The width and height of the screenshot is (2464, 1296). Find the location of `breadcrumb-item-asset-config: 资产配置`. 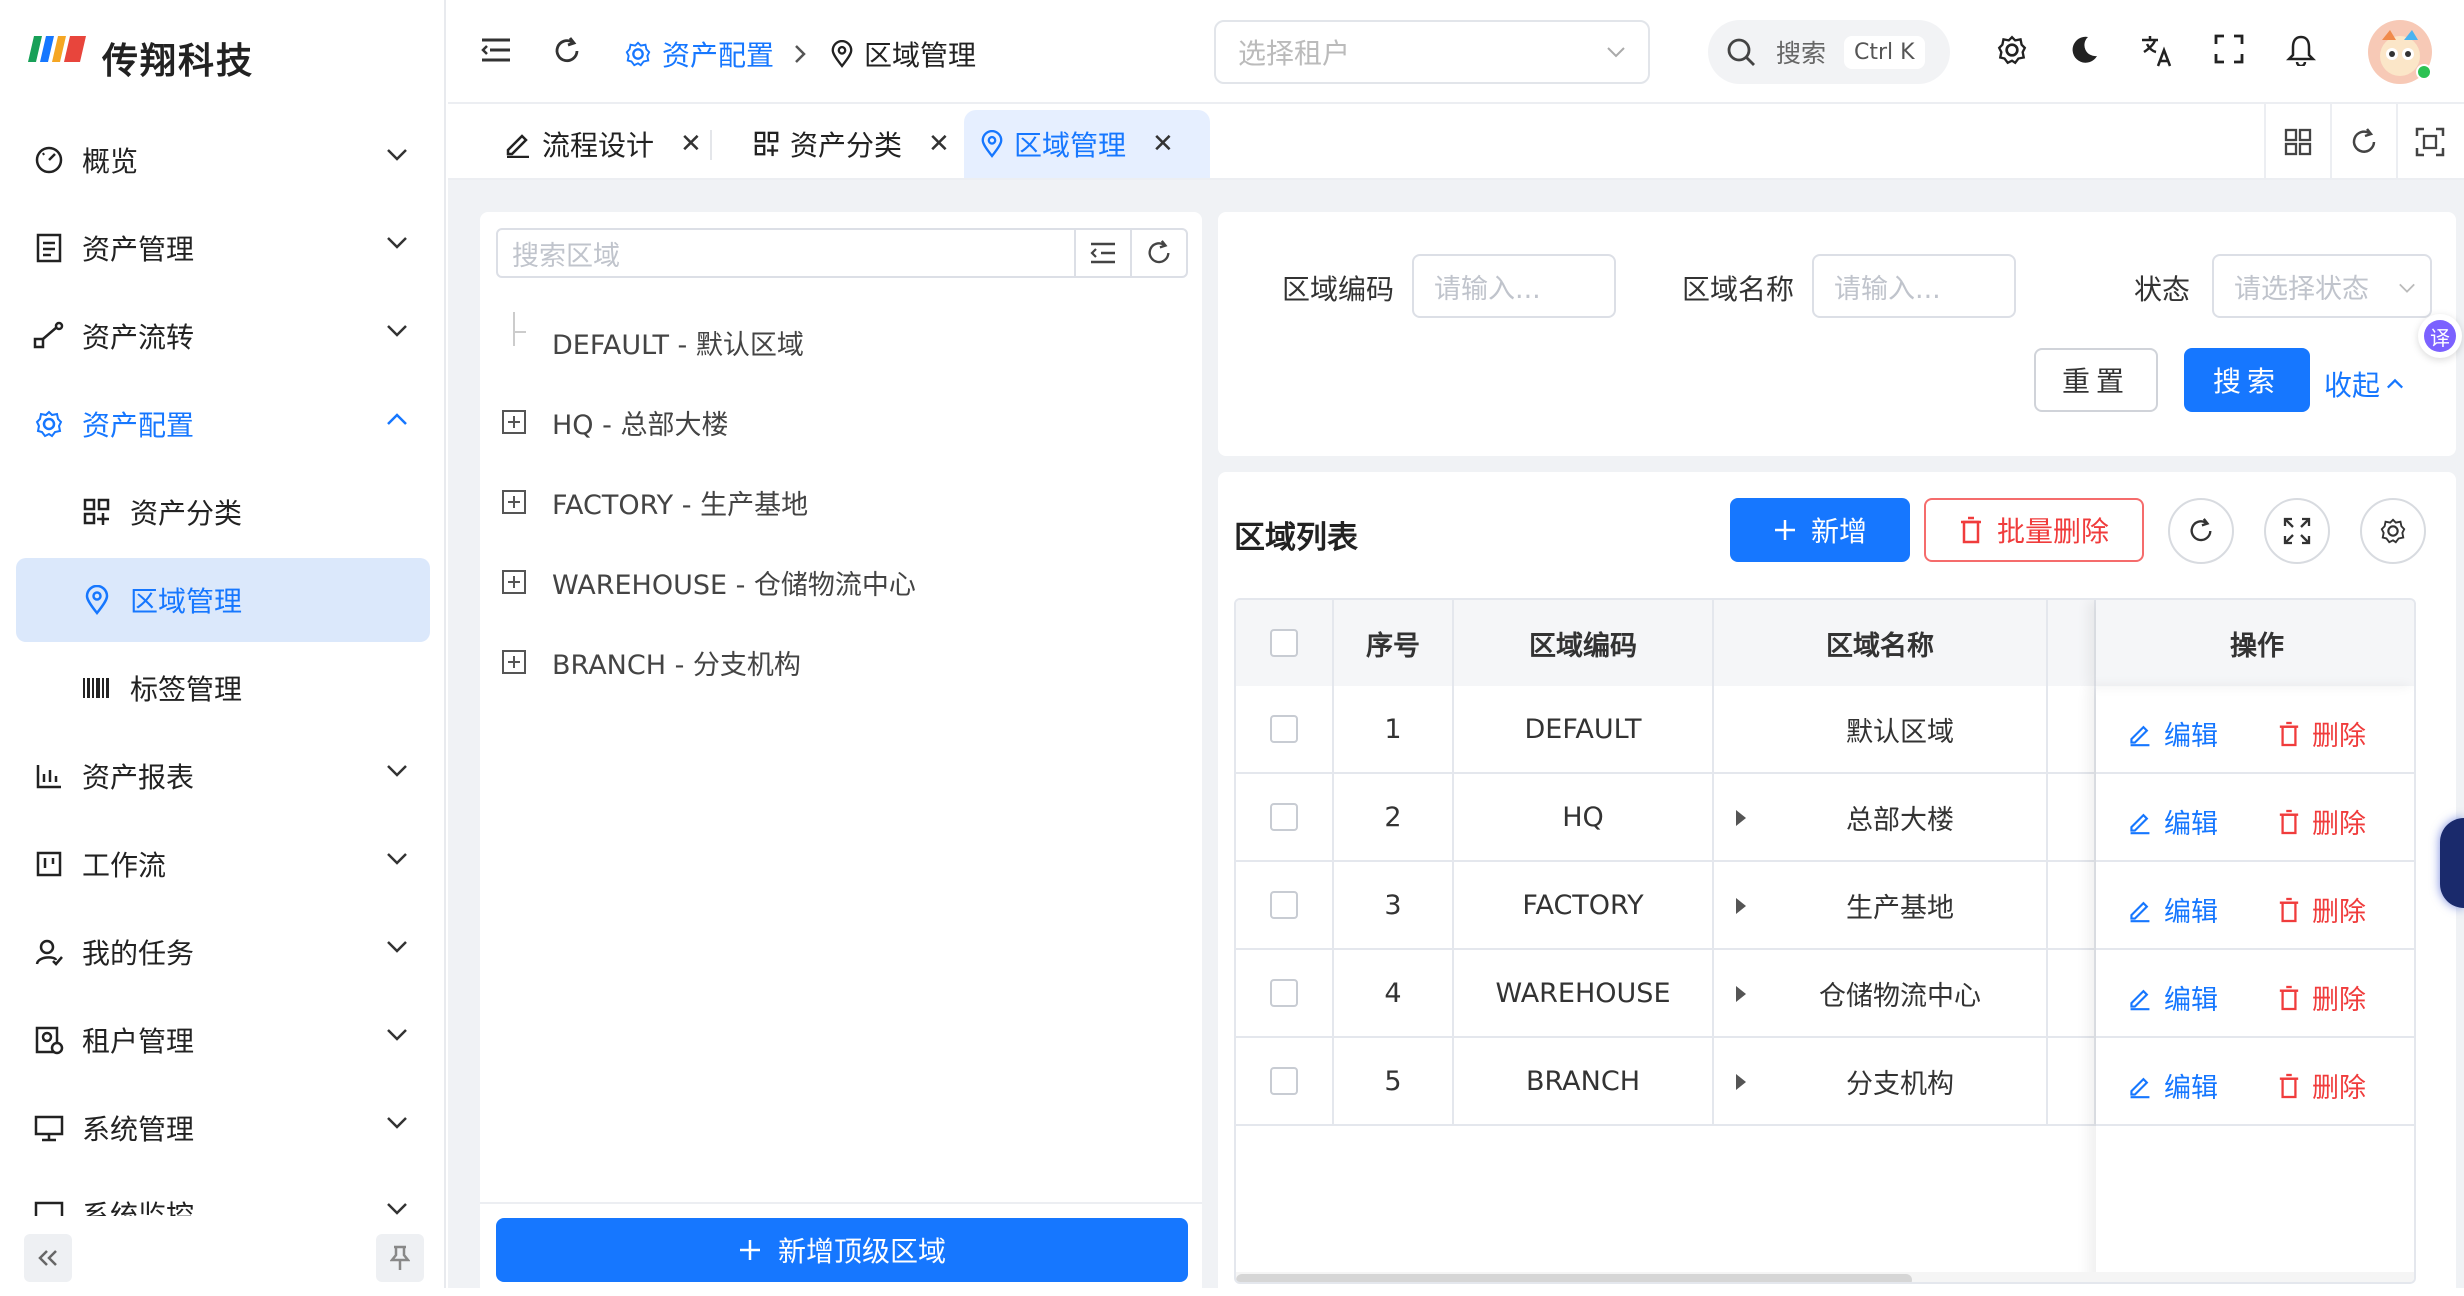

breadcrumb-item-asset-config: 资产配置 is located at coordinates (718, 54).